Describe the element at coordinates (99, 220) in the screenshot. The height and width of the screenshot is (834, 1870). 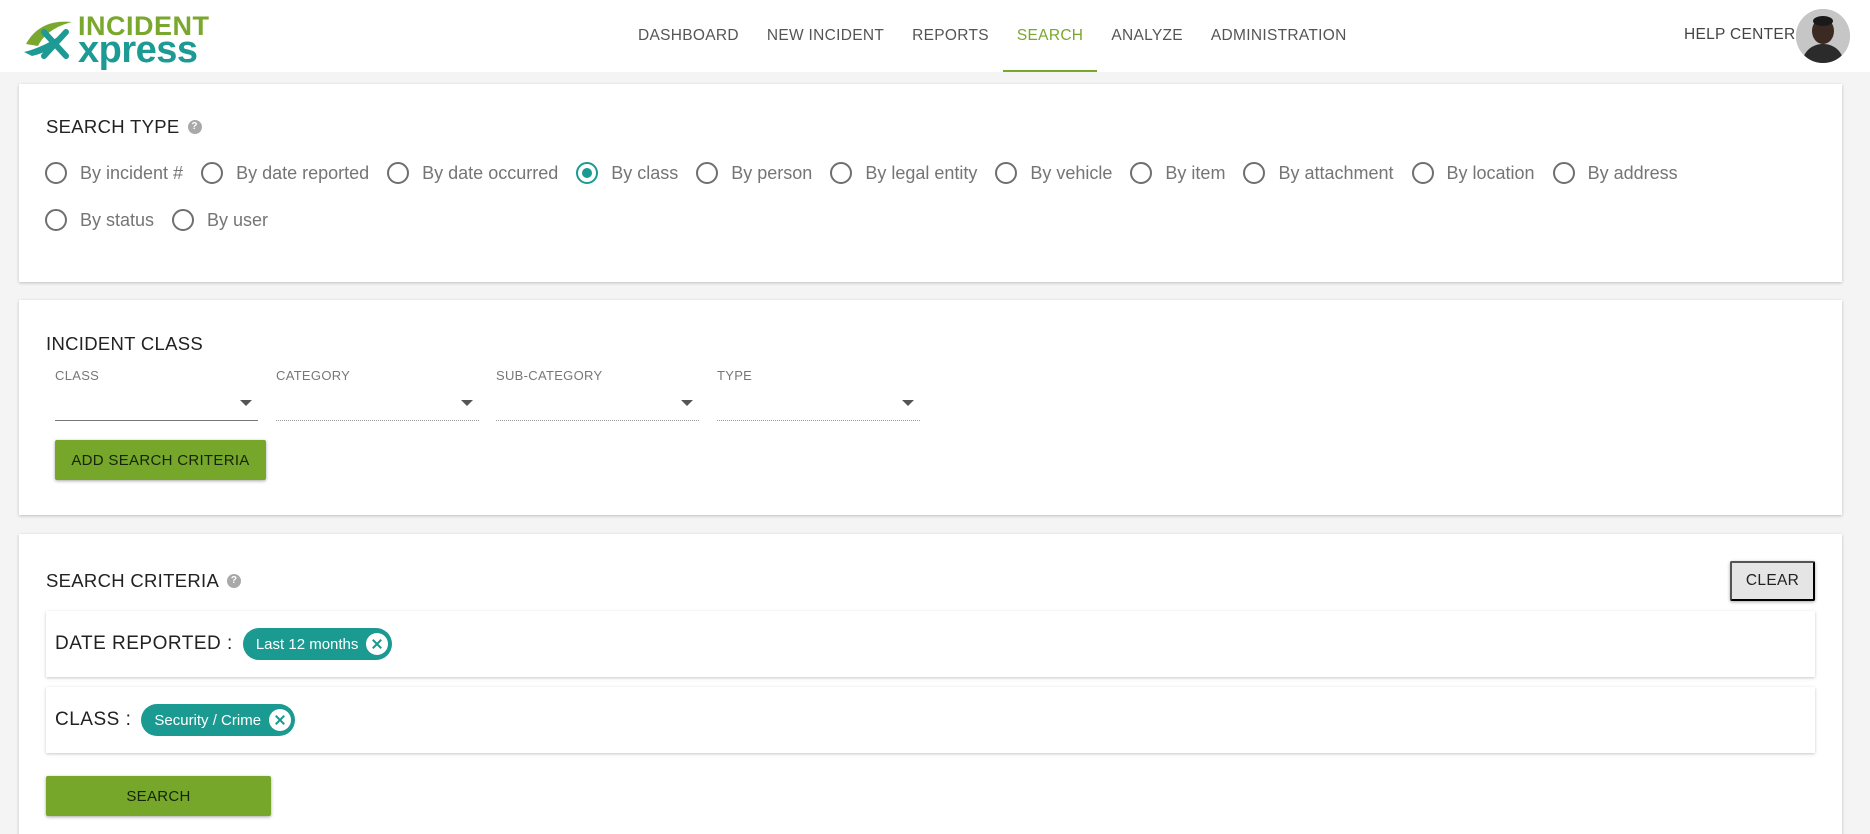
I see `radio-by-status: By status` at that location.